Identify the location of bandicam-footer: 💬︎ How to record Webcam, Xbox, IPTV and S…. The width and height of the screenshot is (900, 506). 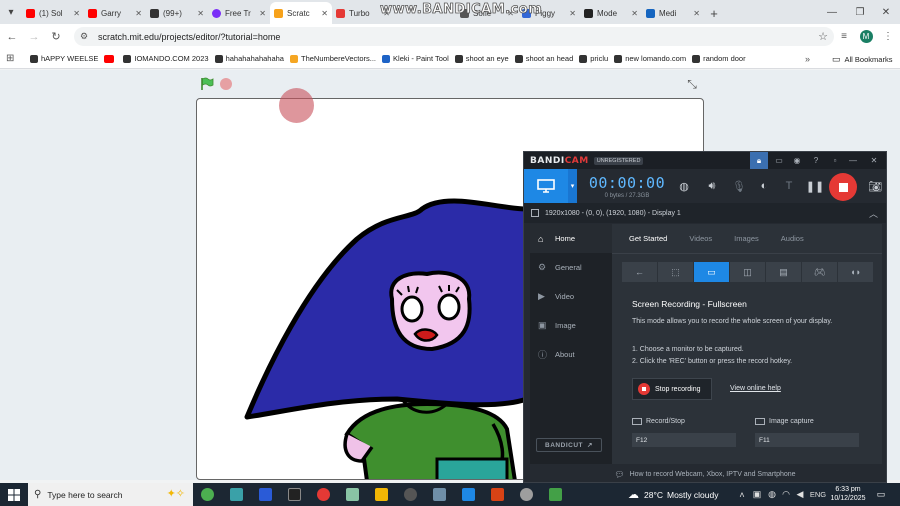
(705, 474).